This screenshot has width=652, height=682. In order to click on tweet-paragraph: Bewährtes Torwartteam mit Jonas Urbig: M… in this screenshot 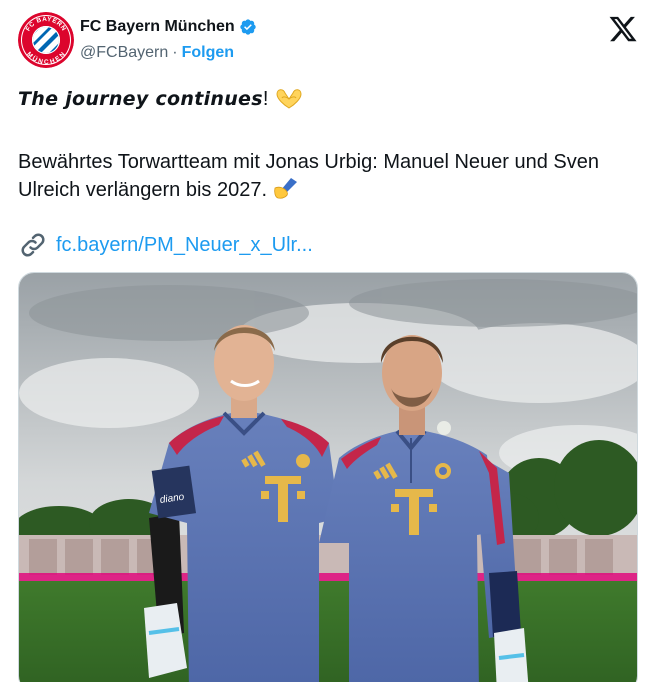, I will do `click(326, 178)`.